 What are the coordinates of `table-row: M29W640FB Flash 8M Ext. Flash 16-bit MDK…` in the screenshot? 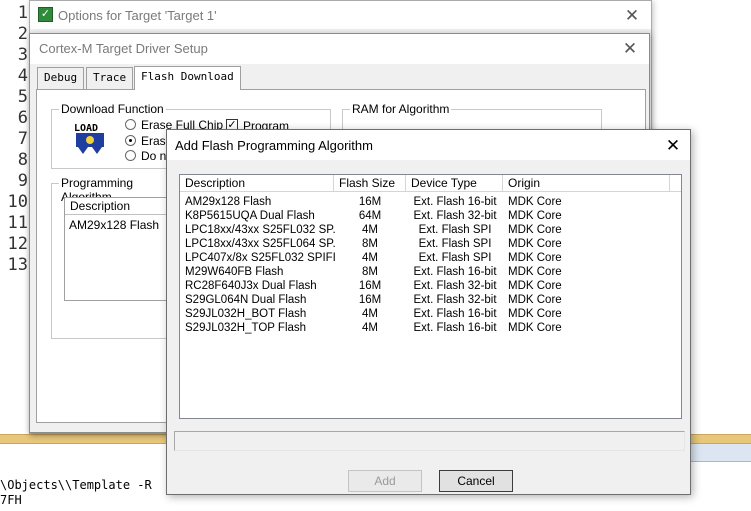 It's located at (430, 272).